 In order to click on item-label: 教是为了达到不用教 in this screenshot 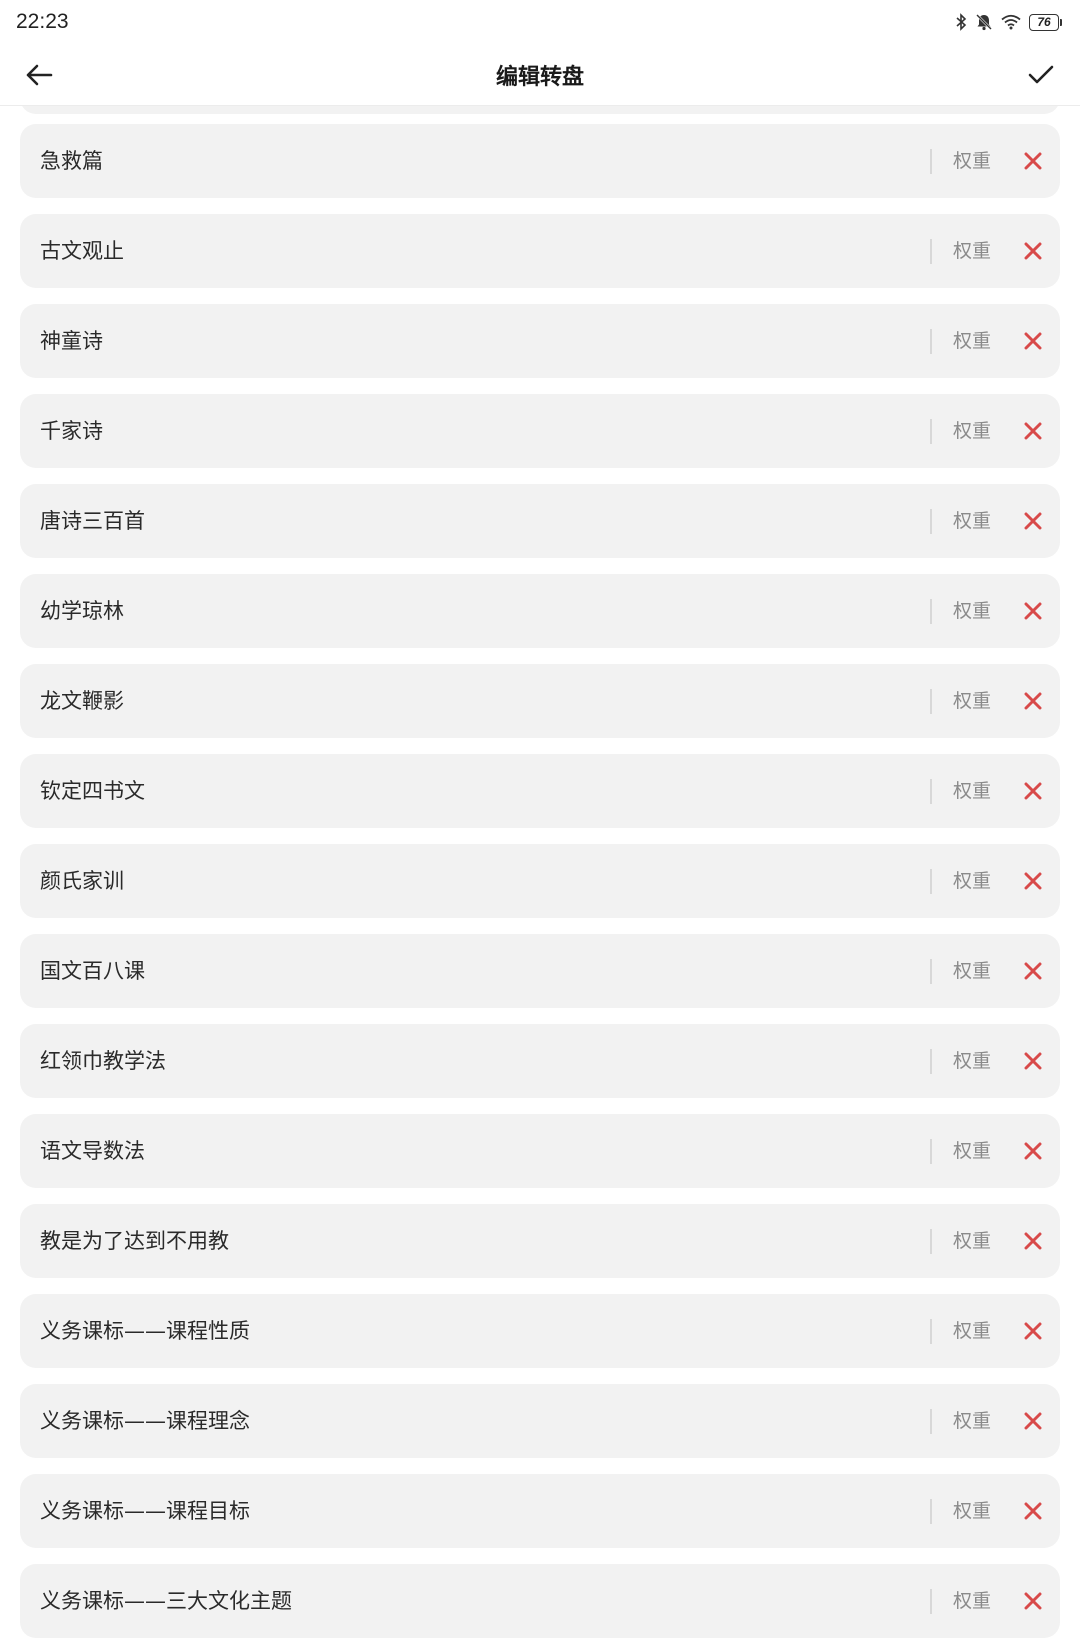, I will do `click(134, 1241)`.